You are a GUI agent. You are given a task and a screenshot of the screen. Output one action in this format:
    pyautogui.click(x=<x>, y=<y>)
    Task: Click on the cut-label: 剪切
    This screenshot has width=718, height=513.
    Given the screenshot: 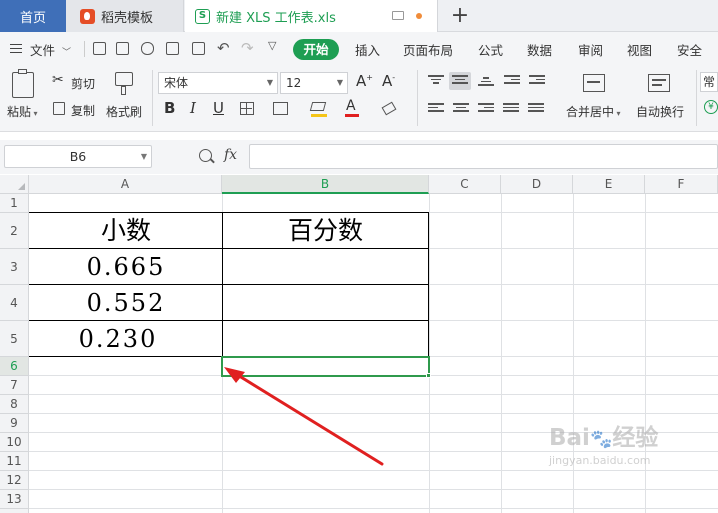 What is the action you would take?
    pyautogui.click(x=83, y=83)
    